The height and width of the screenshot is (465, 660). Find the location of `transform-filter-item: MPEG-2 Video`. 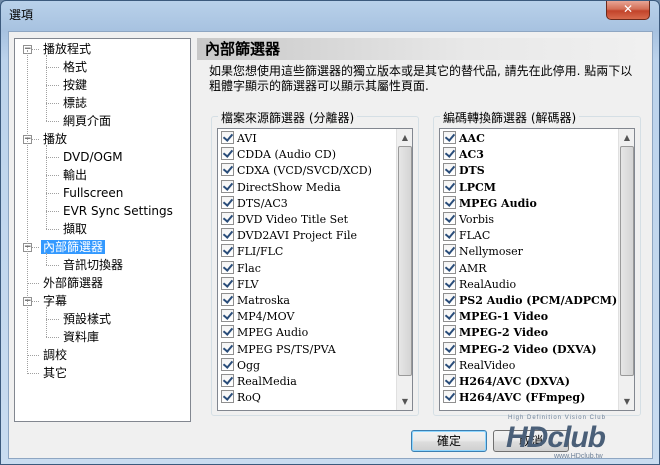

transform-filter-item: MPEG-2 Video is located at coordinates (495, 333).